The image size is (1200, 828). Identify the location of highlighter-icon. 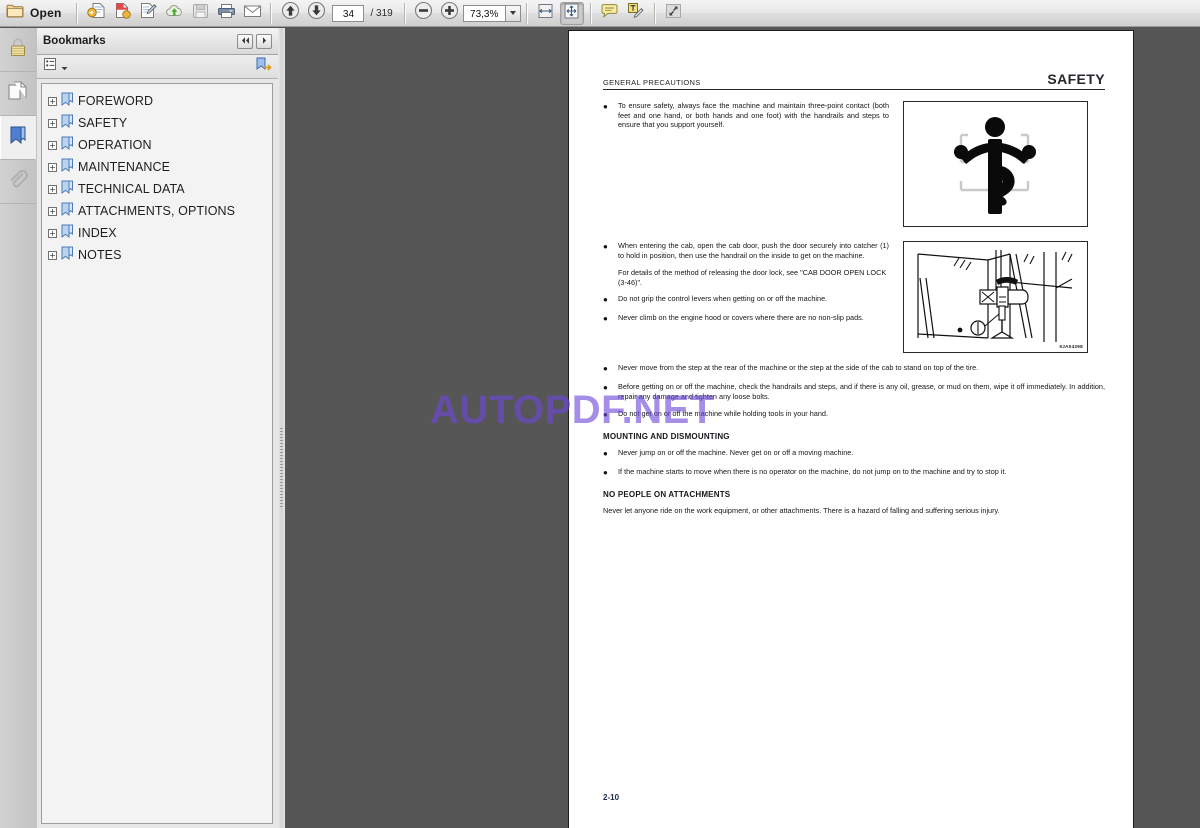
(635, 13).